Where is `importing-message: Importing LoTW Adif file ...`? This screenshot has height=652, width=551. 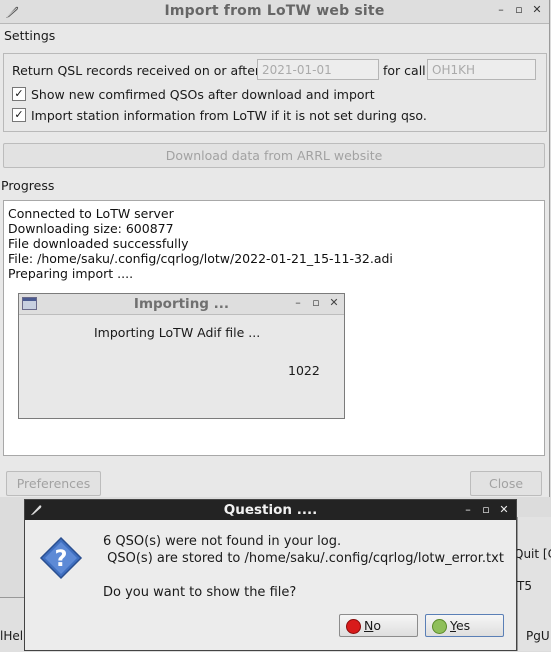
importing-message: Importing LoTW Adif file ... is located at coordinates (177, 332).